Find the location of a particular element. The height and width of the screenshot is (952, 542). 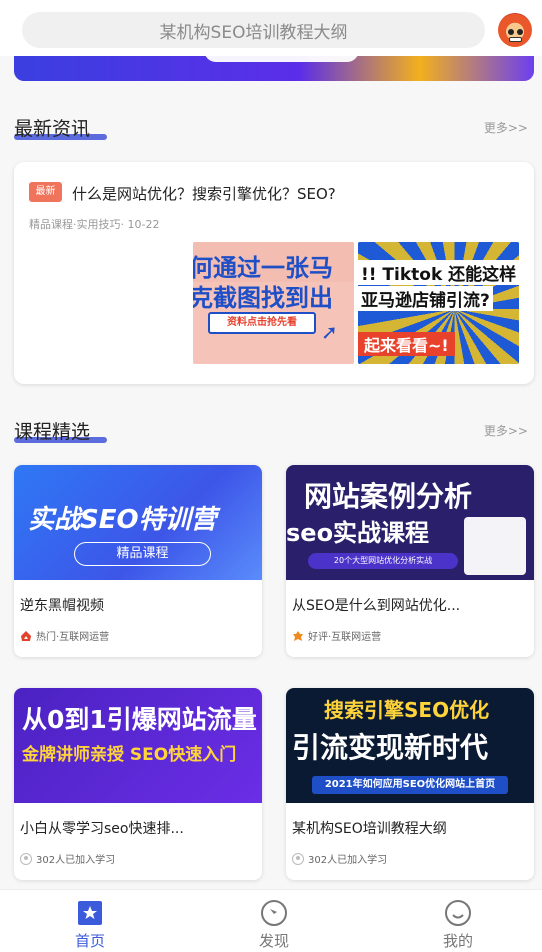

bottom-tab-bar: 首页 发现 我的 is located at coordinates (271, 920).